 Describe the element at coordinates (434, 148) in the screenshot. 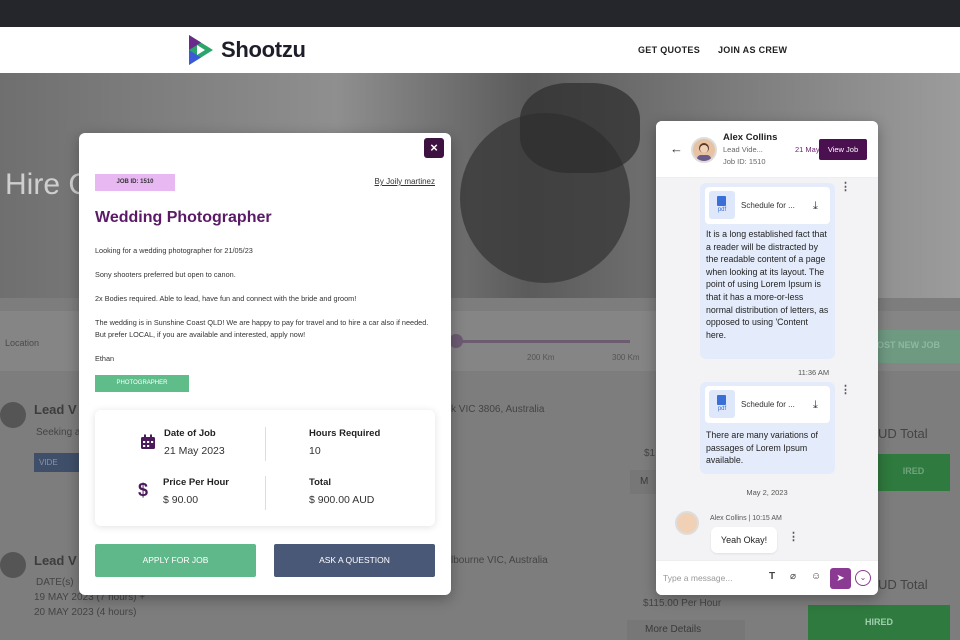

I see `close-icon: ×` at that location.